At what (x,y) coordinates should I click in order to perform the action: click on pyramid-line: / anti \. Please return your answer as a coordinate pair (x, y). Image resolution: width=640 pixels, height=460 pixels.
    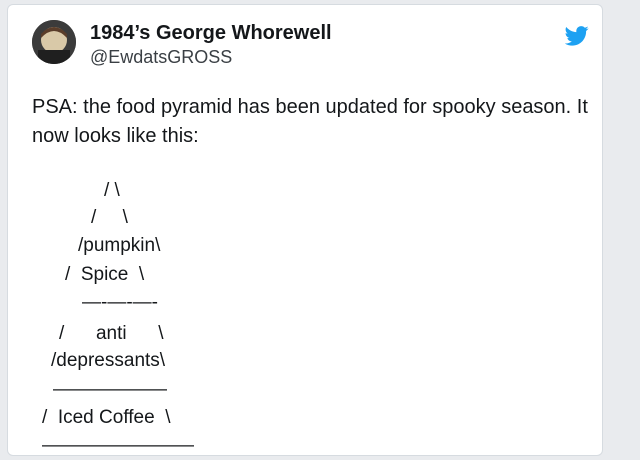
    Looking at the image, I should click on (111, 333).